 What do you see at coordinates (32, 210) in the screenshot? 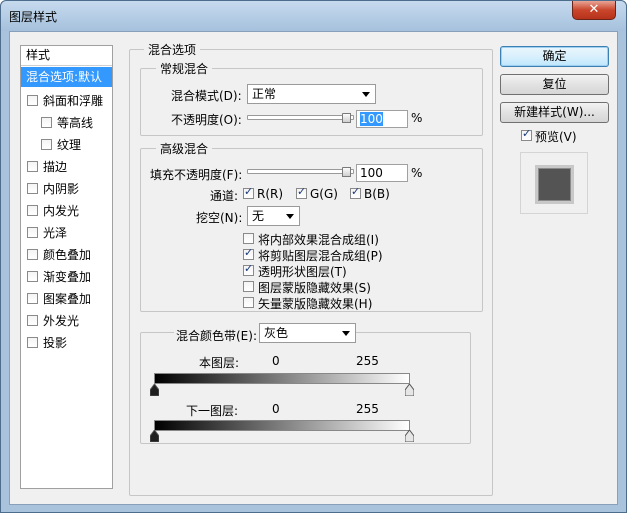
I see `inner-glow-checkbox` at bounding box center [32, 210].